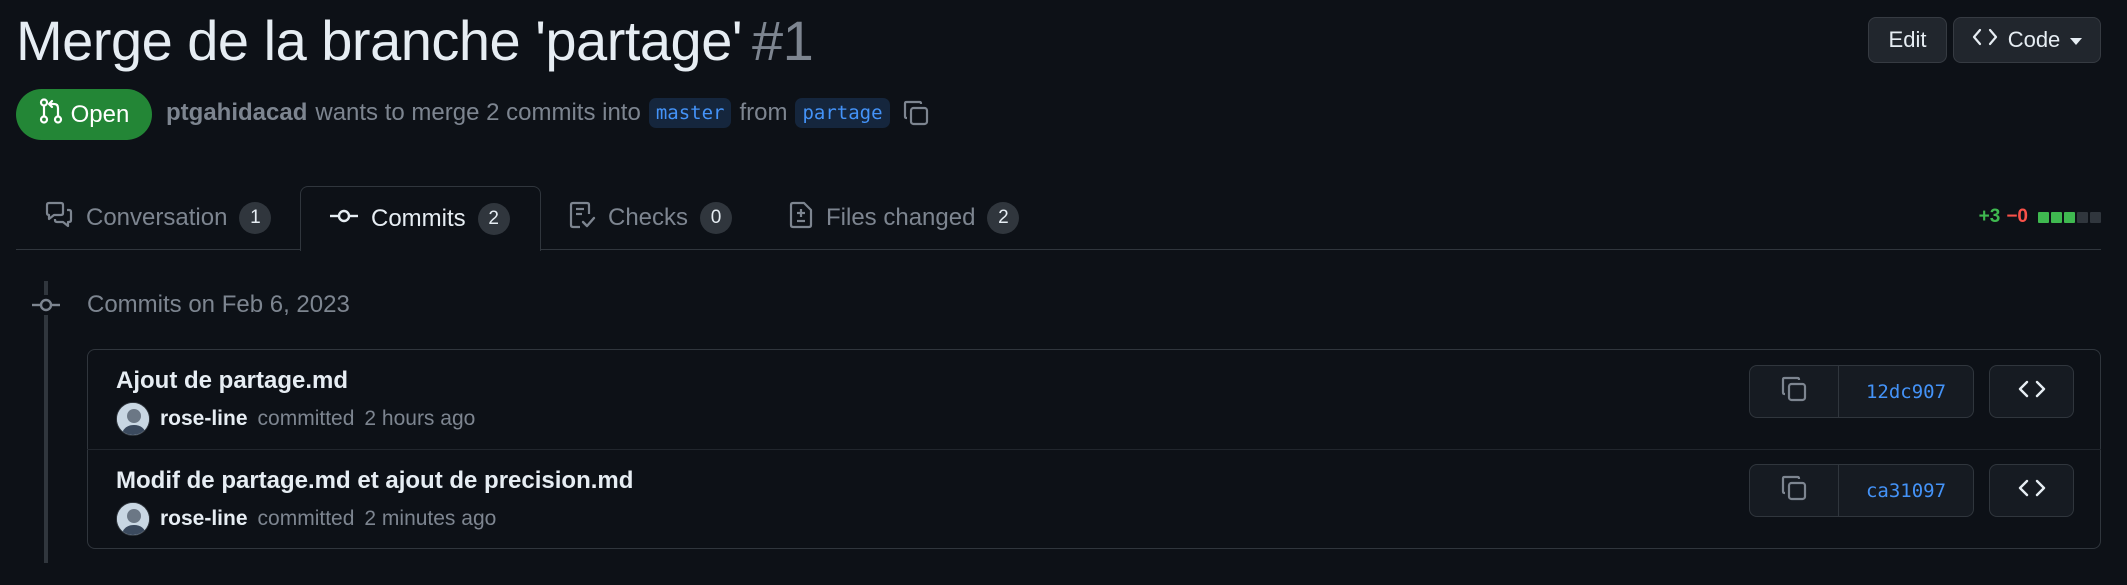 The height and width of the screenshot is (585, 2127). I want to click on commit-sha: ca31097, so click(1906, 490).